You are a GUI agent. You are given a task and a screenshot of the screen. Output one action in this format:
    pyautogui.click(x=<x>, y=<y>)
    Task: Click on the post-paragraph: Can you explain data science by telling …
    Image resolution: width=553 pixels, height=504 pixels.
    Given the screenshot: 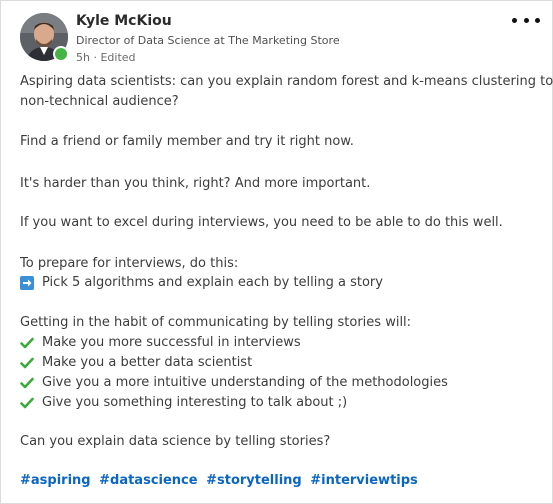 What is the action you would take?
    pyautogui.click(x=175, y=441)
    